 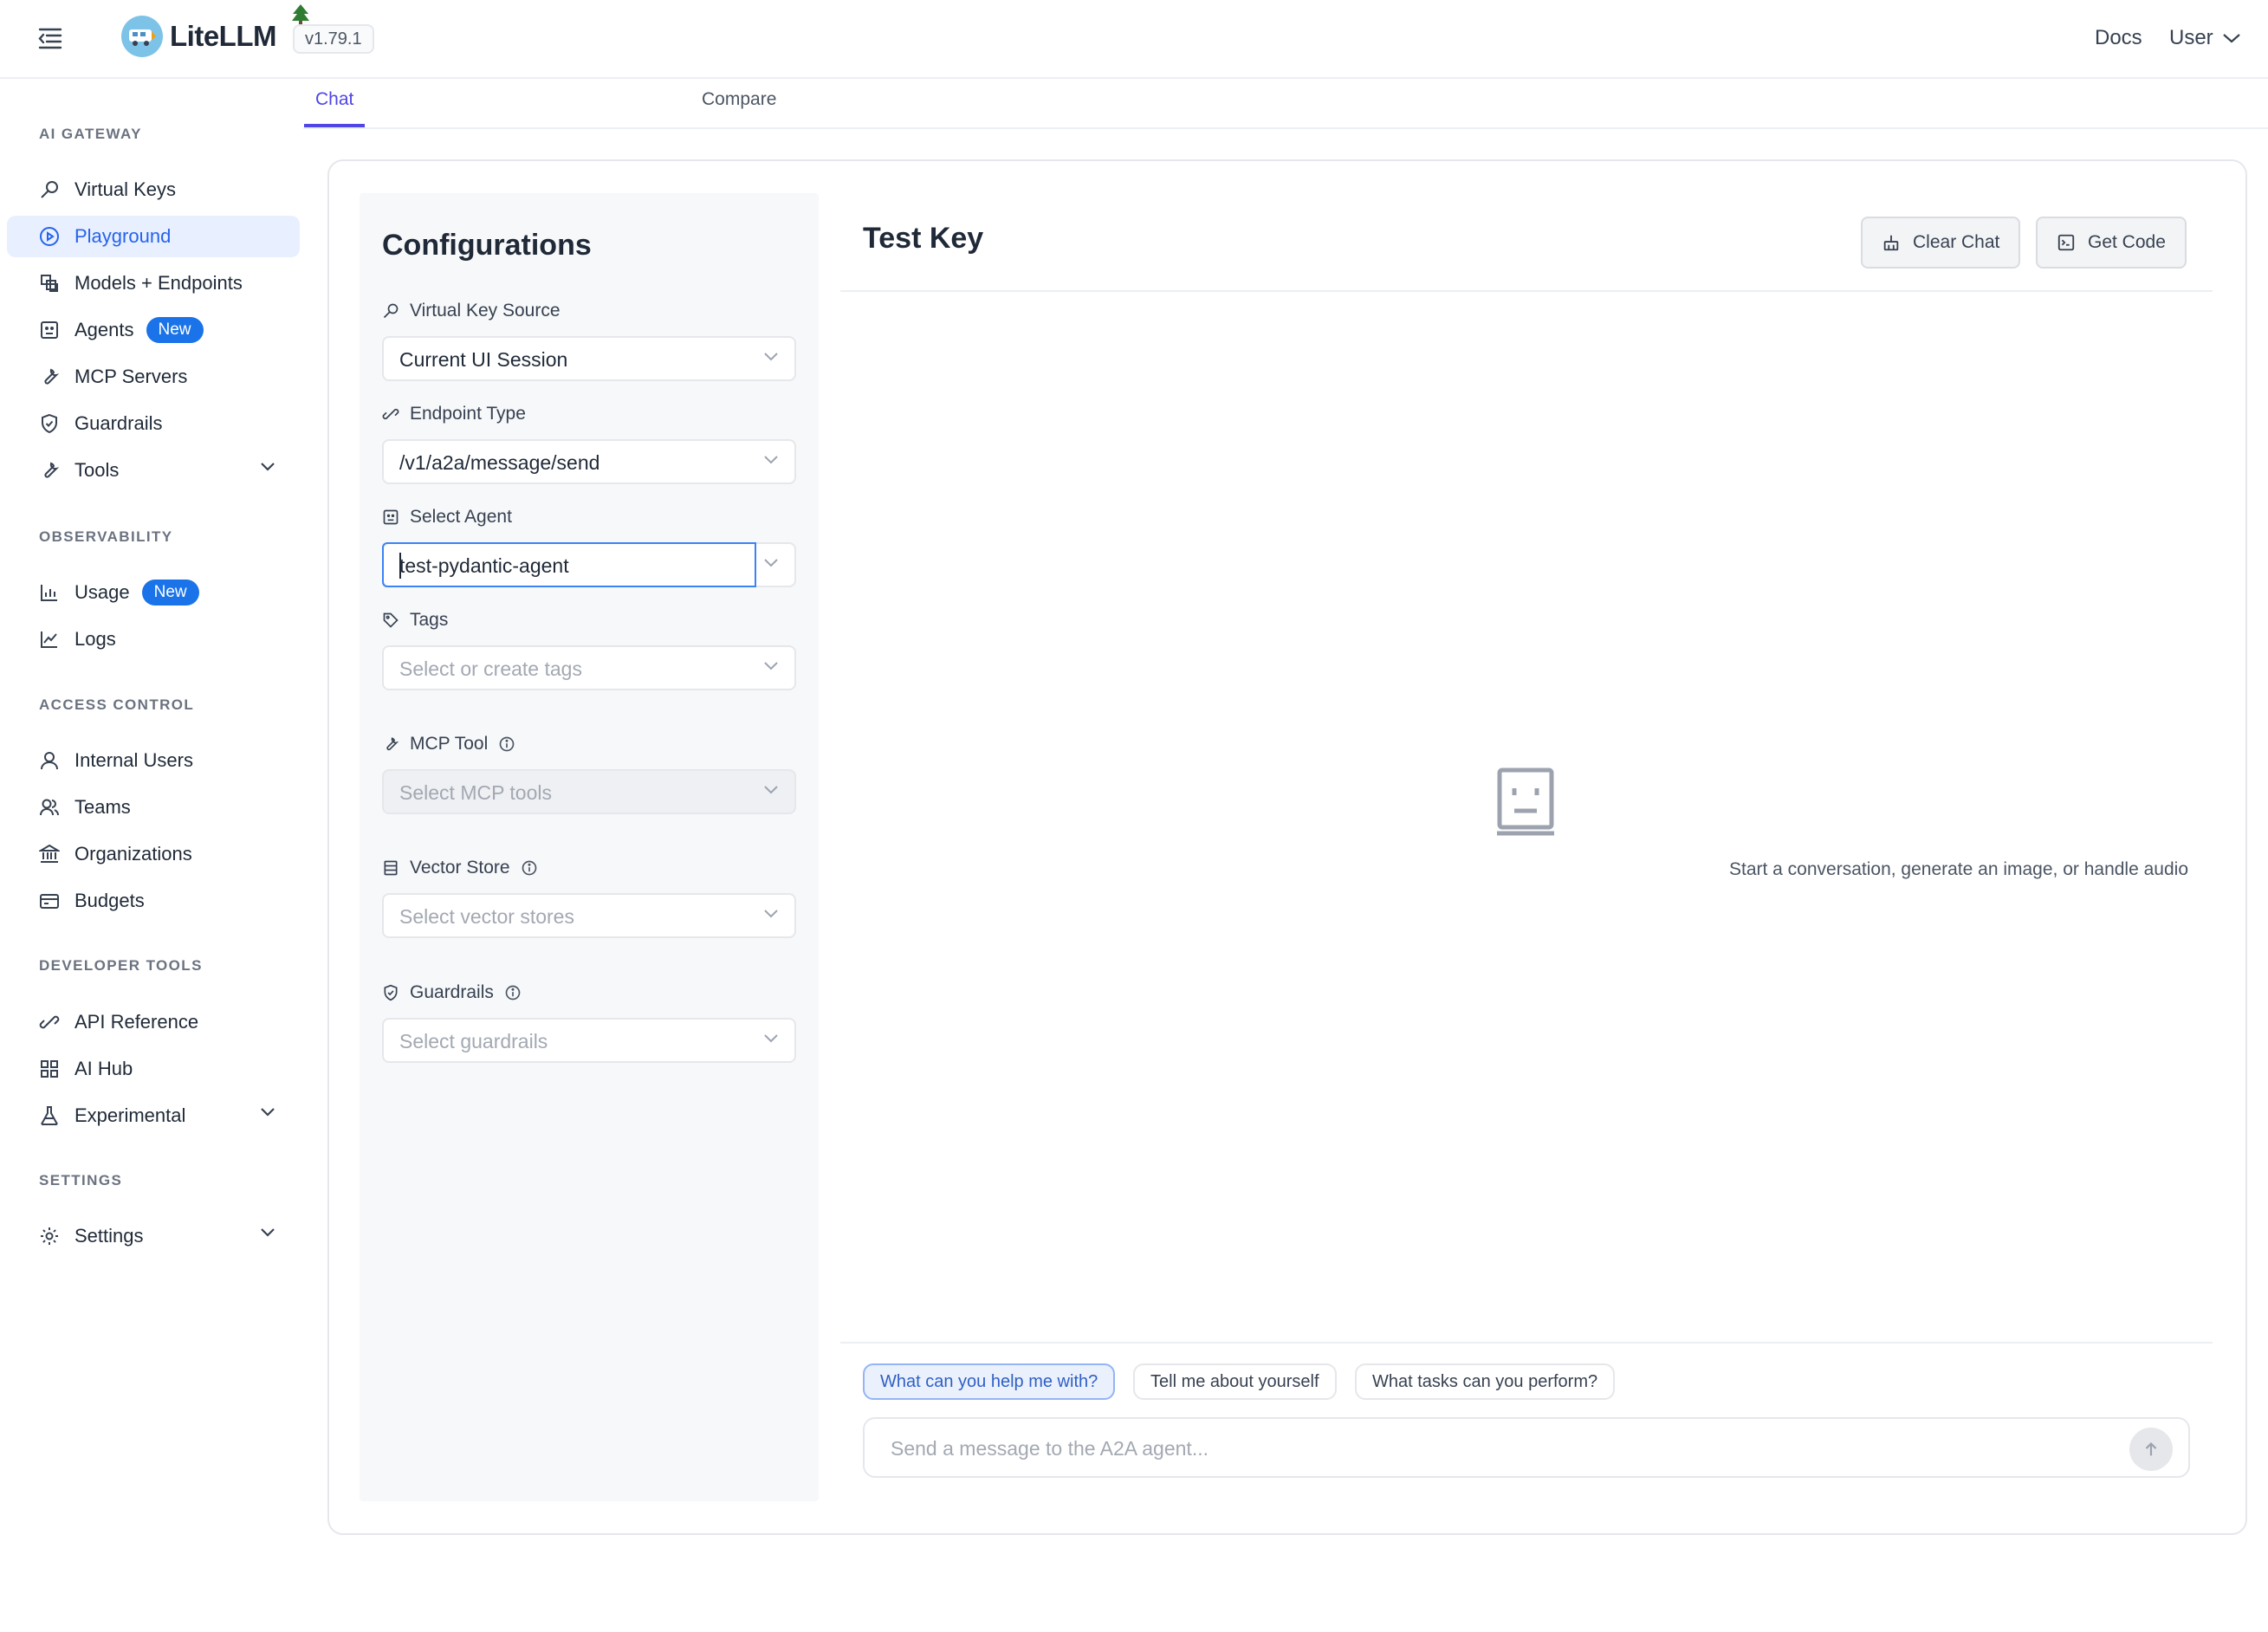 What do you see at coordinates (119, 423) in the screenshot?
I see `sidebar-item-label: Guardrails` at bounding box center [119, 423].